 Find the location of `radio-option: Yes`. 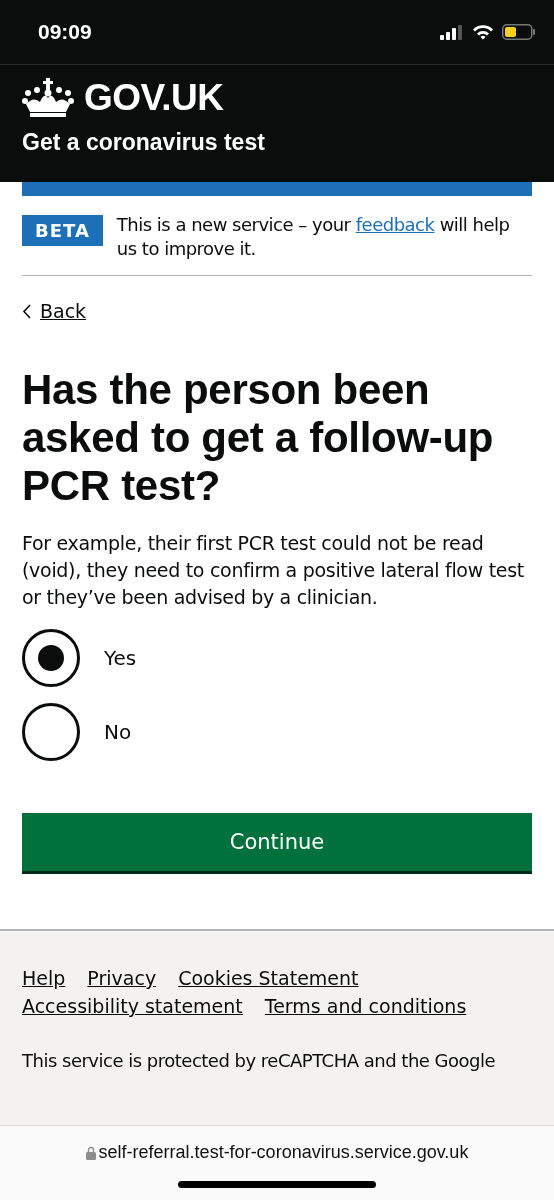

radio-option: Yes is located at coordinates (277, 658).